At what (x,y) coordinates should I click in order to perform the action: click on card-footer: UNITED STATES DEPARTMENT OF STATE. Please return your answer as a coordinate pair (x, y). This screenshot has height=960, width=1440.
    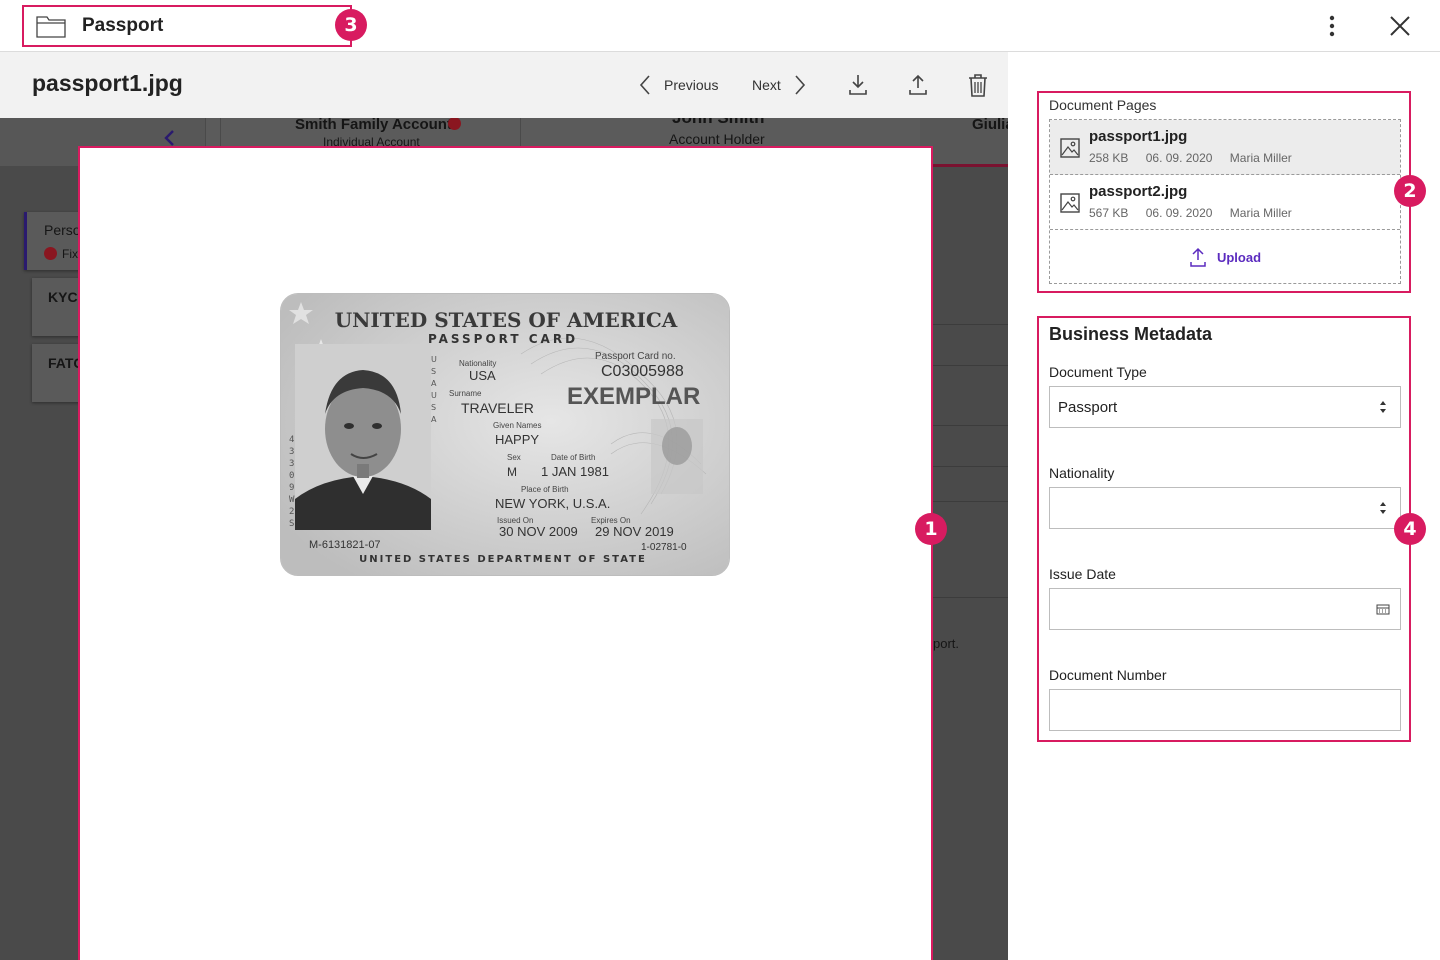
    Looking at the image, I should click on (503, 559).